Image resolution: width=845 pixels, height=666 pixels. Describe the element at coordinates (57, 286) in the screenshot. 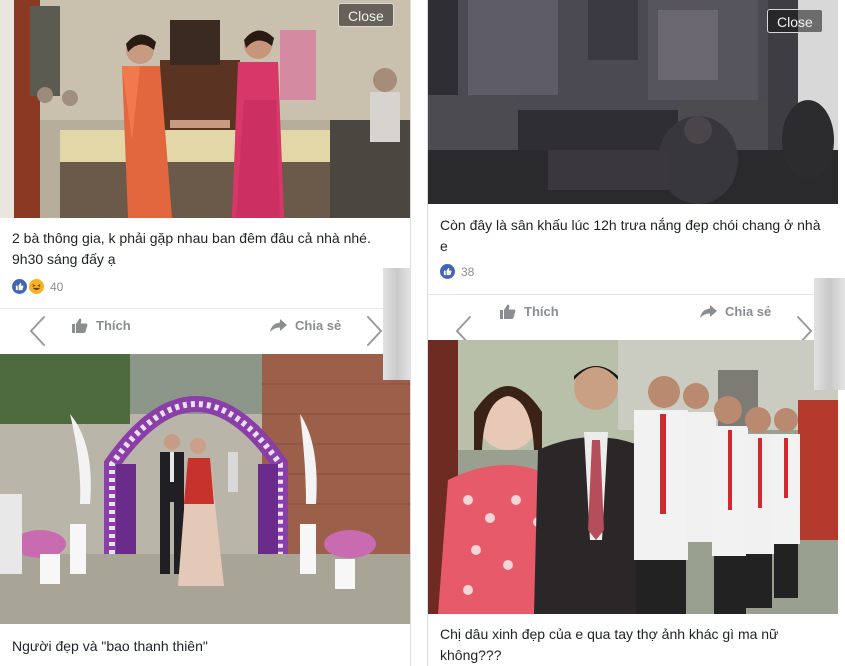

I see `reaction-count: 40` at that location.